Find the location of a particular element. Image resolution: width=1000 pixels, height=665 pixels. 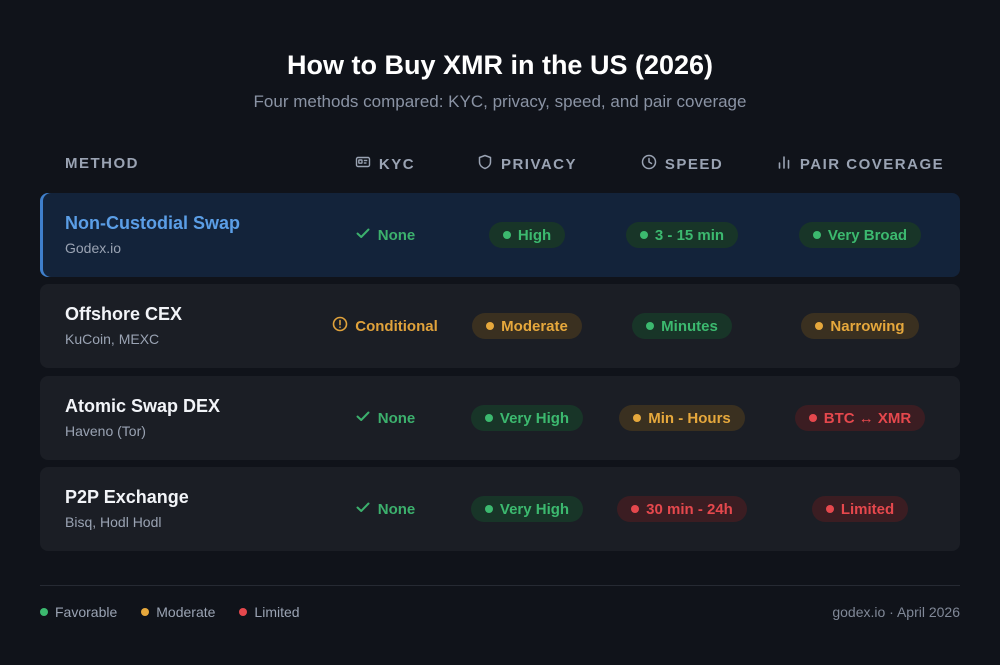

id-card-icon is located at coordinates (363, 164).